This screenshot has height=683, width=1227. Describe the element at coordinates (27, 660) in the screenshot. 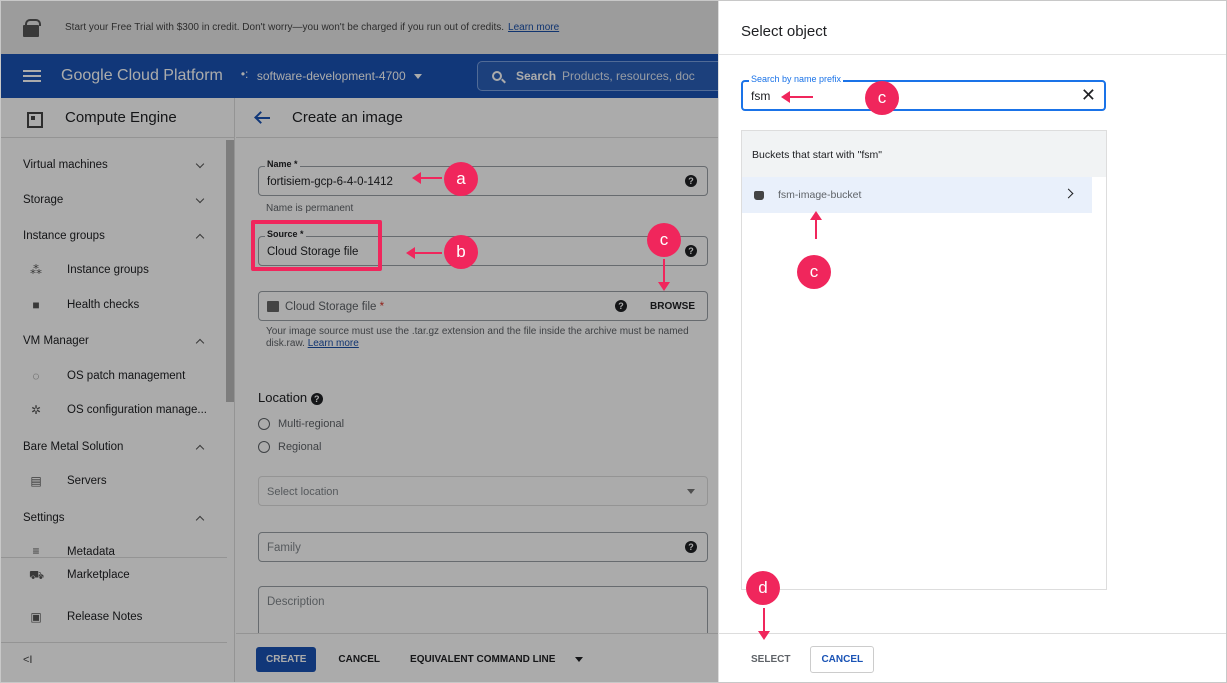

I see `collapse-sidebar-button: <I` at that location.